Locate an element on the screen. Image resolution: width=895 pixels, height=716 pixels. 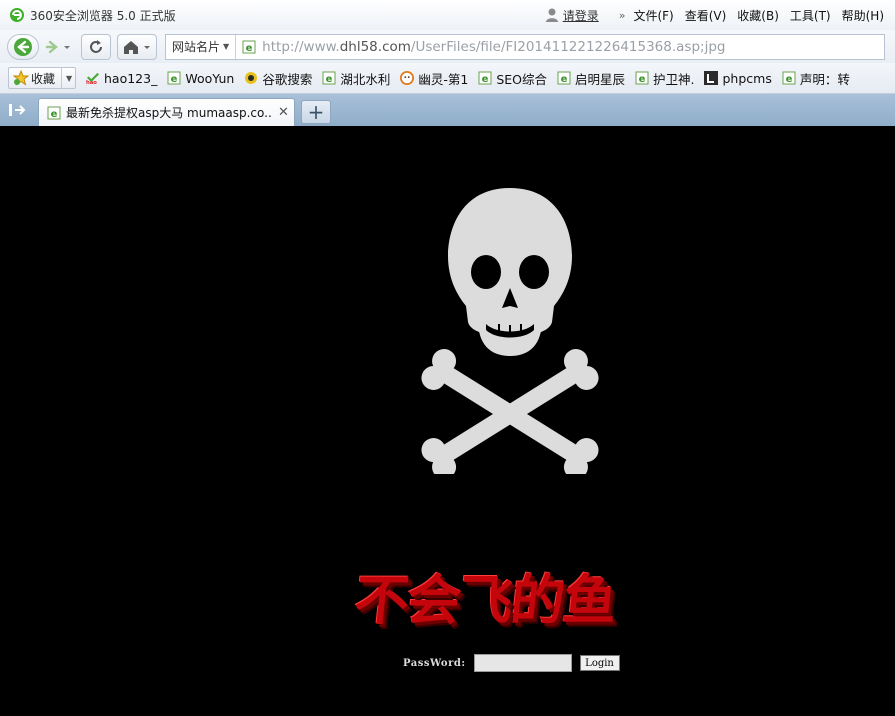
tab-active: e 最新免杀提权asp大马 mumaasp.co... ✕ is located at coordinates (166, 112).